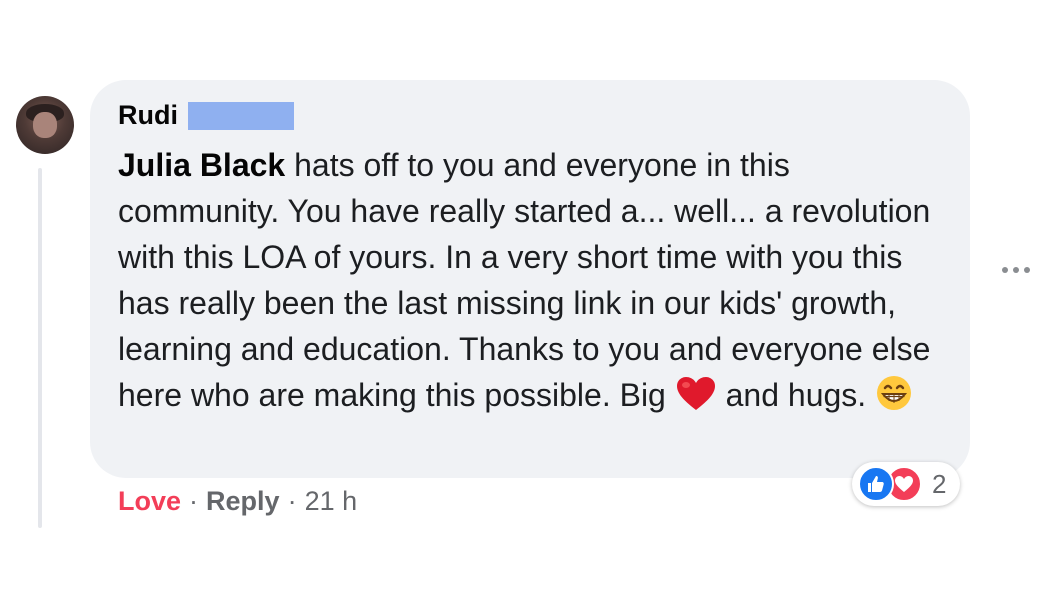 The height and width of the screenshot is (600, 1050). I want to click on grinning-face-emoji-icon, so click(894, 399).